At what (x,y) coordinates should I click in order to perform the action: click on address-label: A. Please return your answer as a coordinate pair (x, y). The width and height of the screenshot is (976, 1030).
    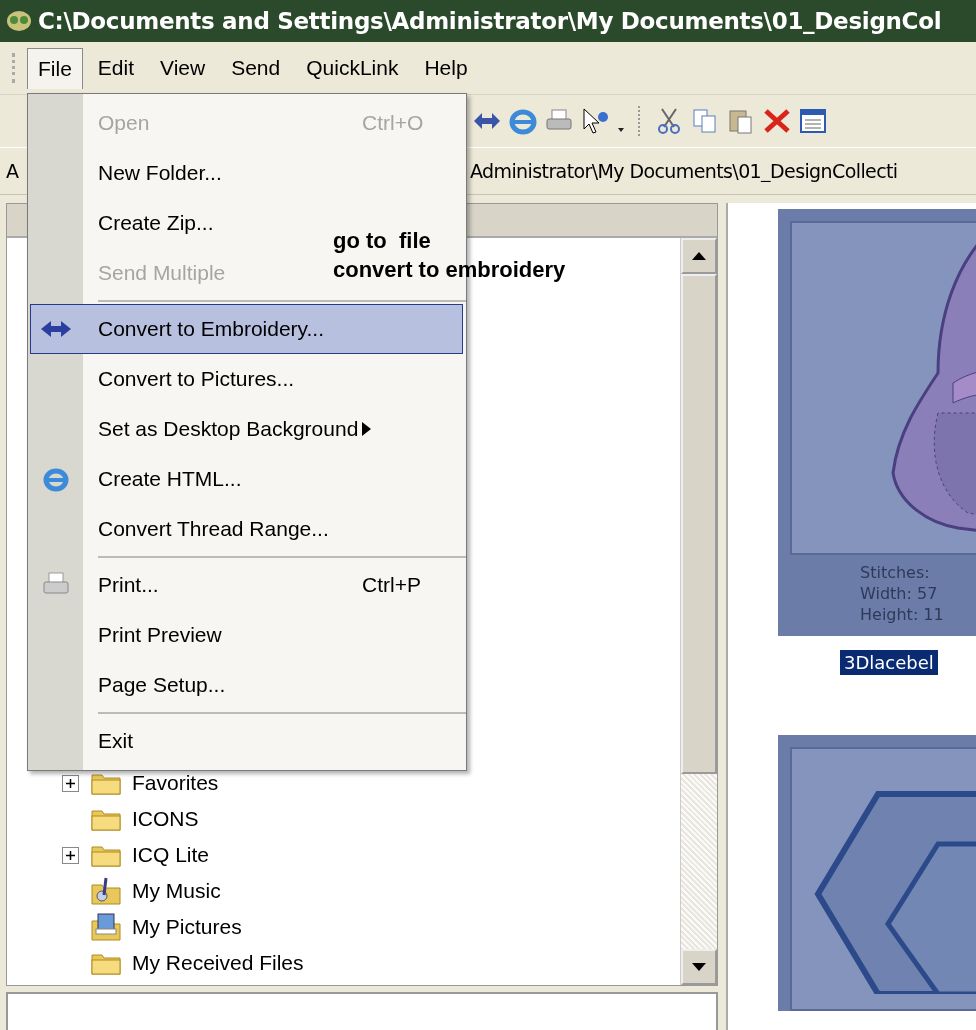
    Looking at the image, I should click on (12, 171).